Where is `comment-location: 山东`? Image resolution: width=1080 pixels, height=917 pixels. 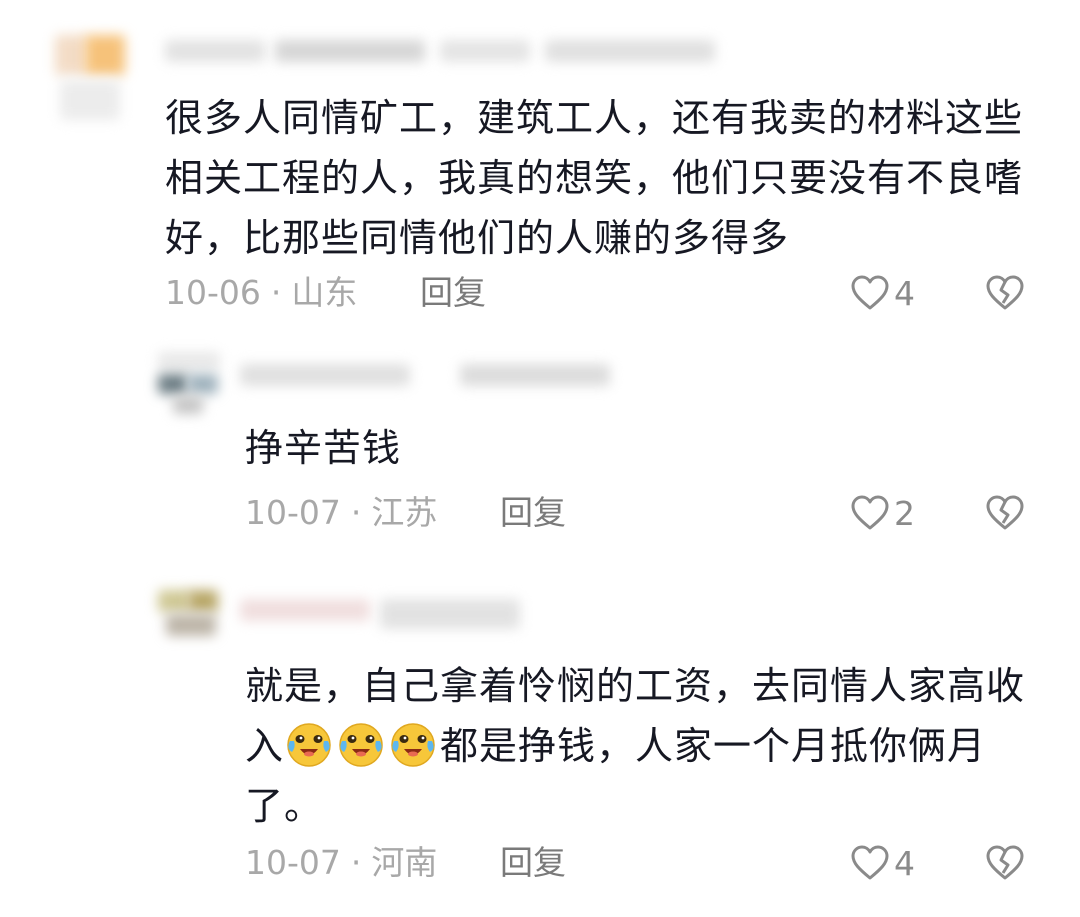
comment-location: 山东 is located at coordinates (324, 292).